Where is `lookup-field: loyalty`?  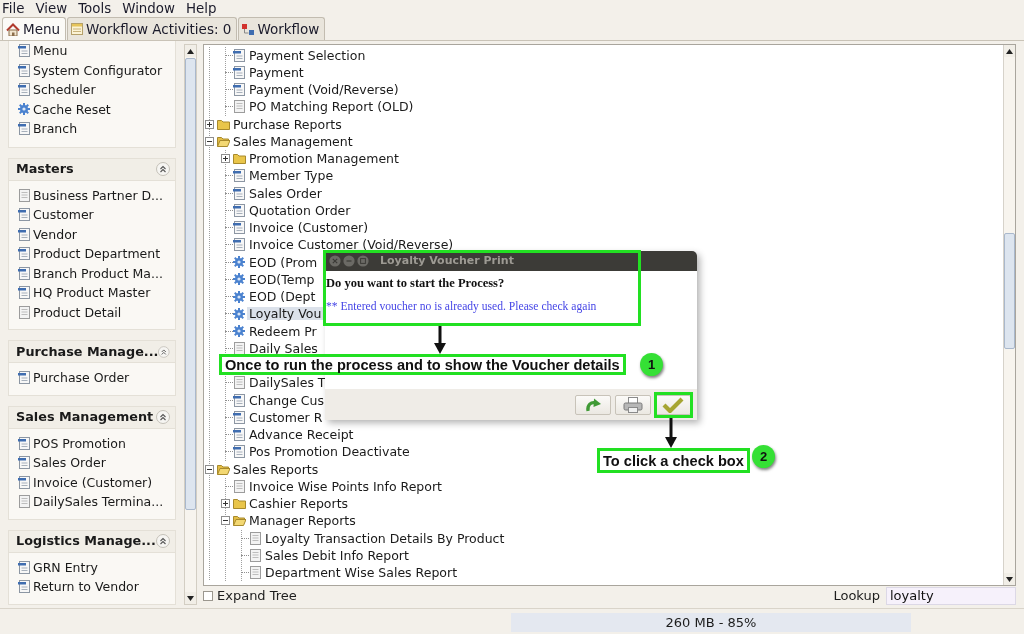
lookup-field: loyalty is located at coordinates (951, 595).